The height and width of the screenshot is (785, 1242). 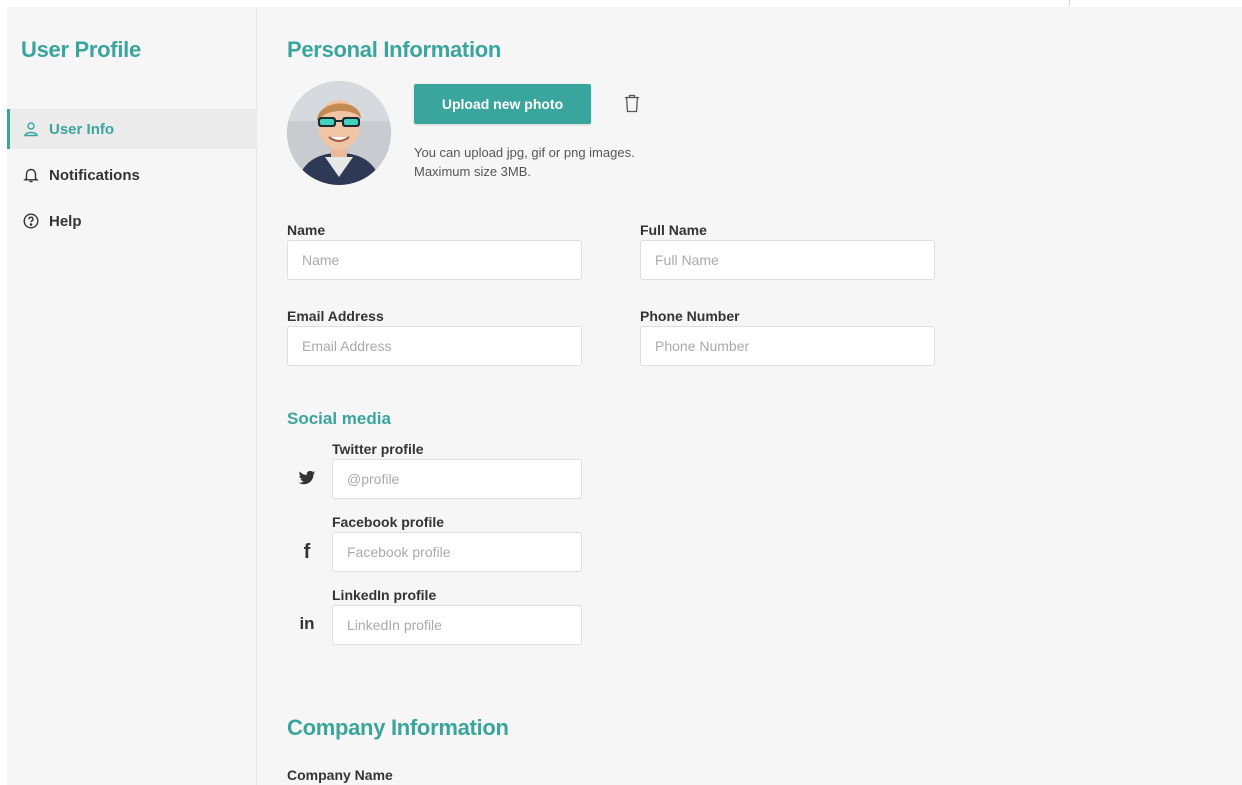 What do you see at coordinates (132, 221) in the screenshot?
I see `sidebar-item-help: Help` at bounding box center [132, 221].